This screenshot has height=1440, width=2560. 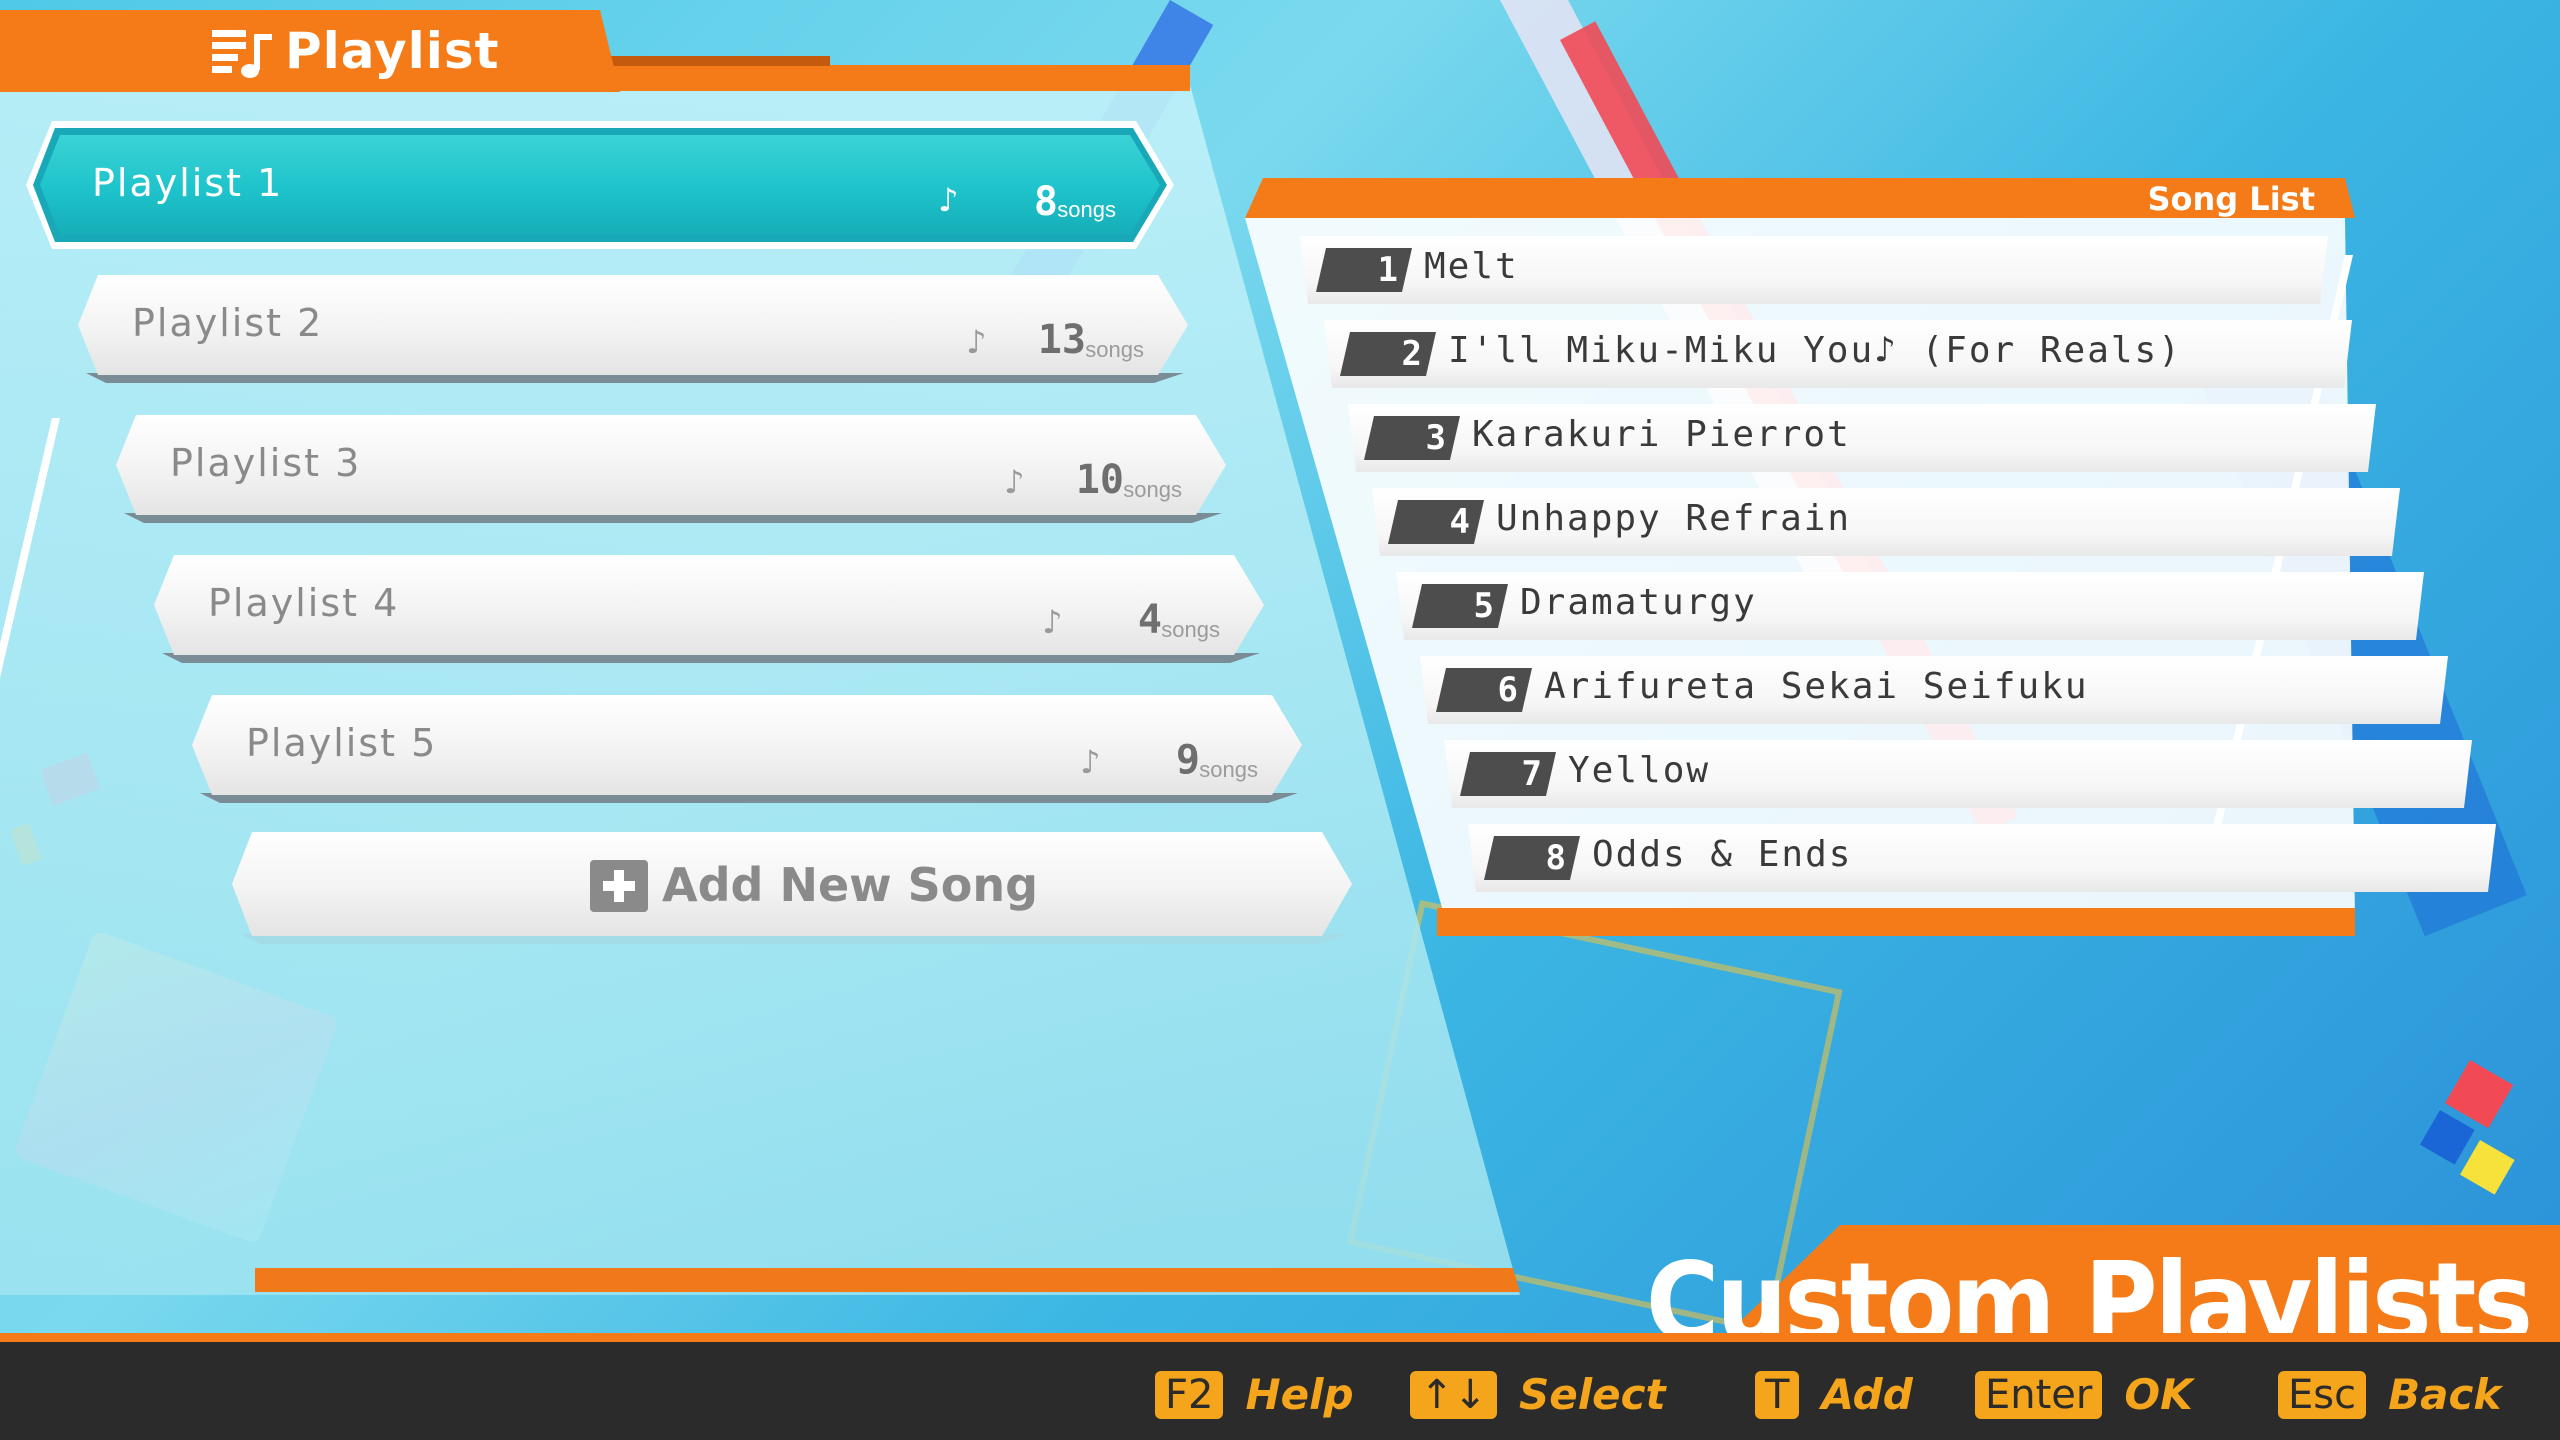 What do you see at coordinates (304, 603) in the screenshot?
I see `playlist-name: Playlist 4` at bounding box center [304, 603].